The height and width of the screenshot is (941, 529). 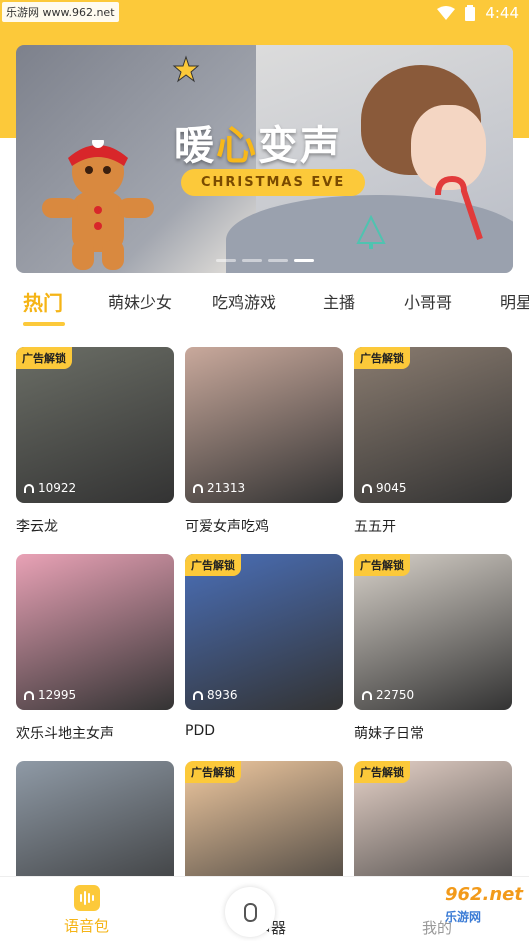 I want to click on status-time: 4:44, so click(x=502, y=13).